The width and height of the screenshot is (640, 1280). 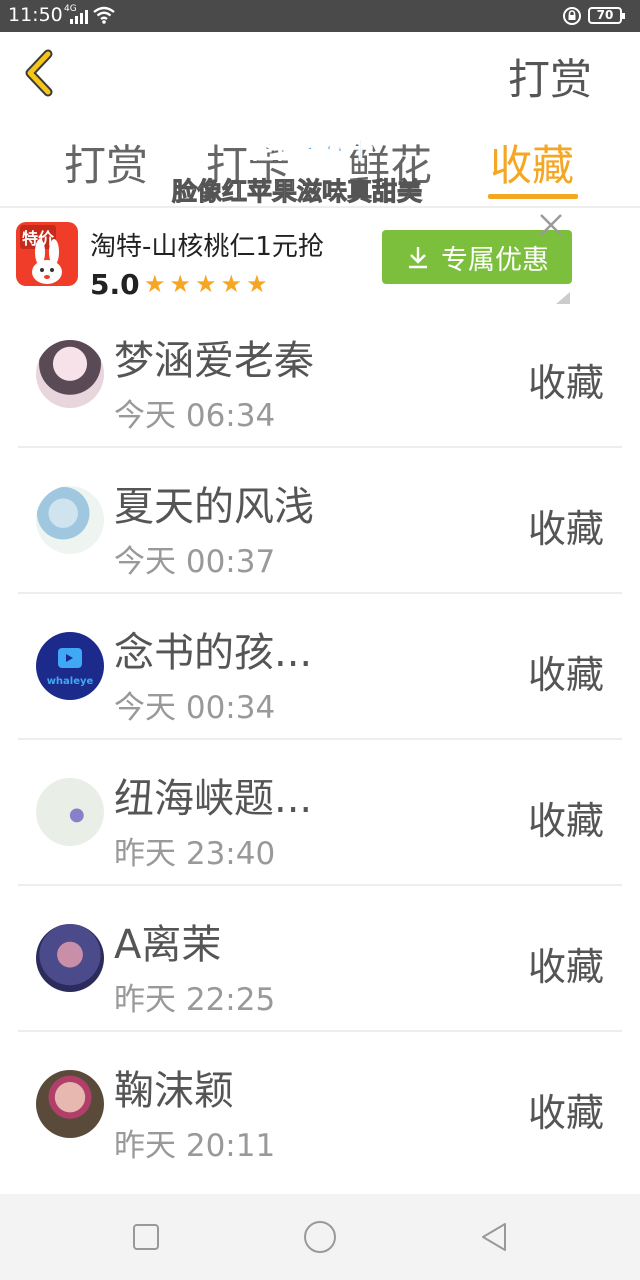 What do you see at coordinates (532, 162) in the screenshot?
I see `tab-shoucang: 收藏` at bounding box center [532, 162].